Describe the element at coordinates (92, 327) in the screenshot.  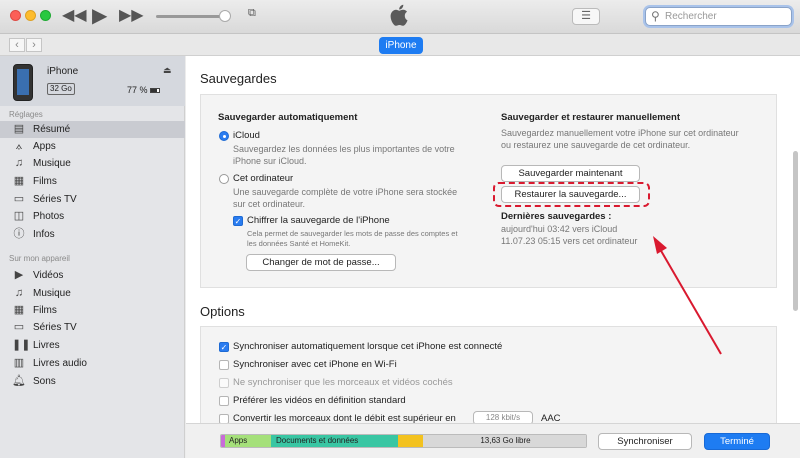
I see `sidebar-item-device-tv: ▭ Séries TV` at that location.